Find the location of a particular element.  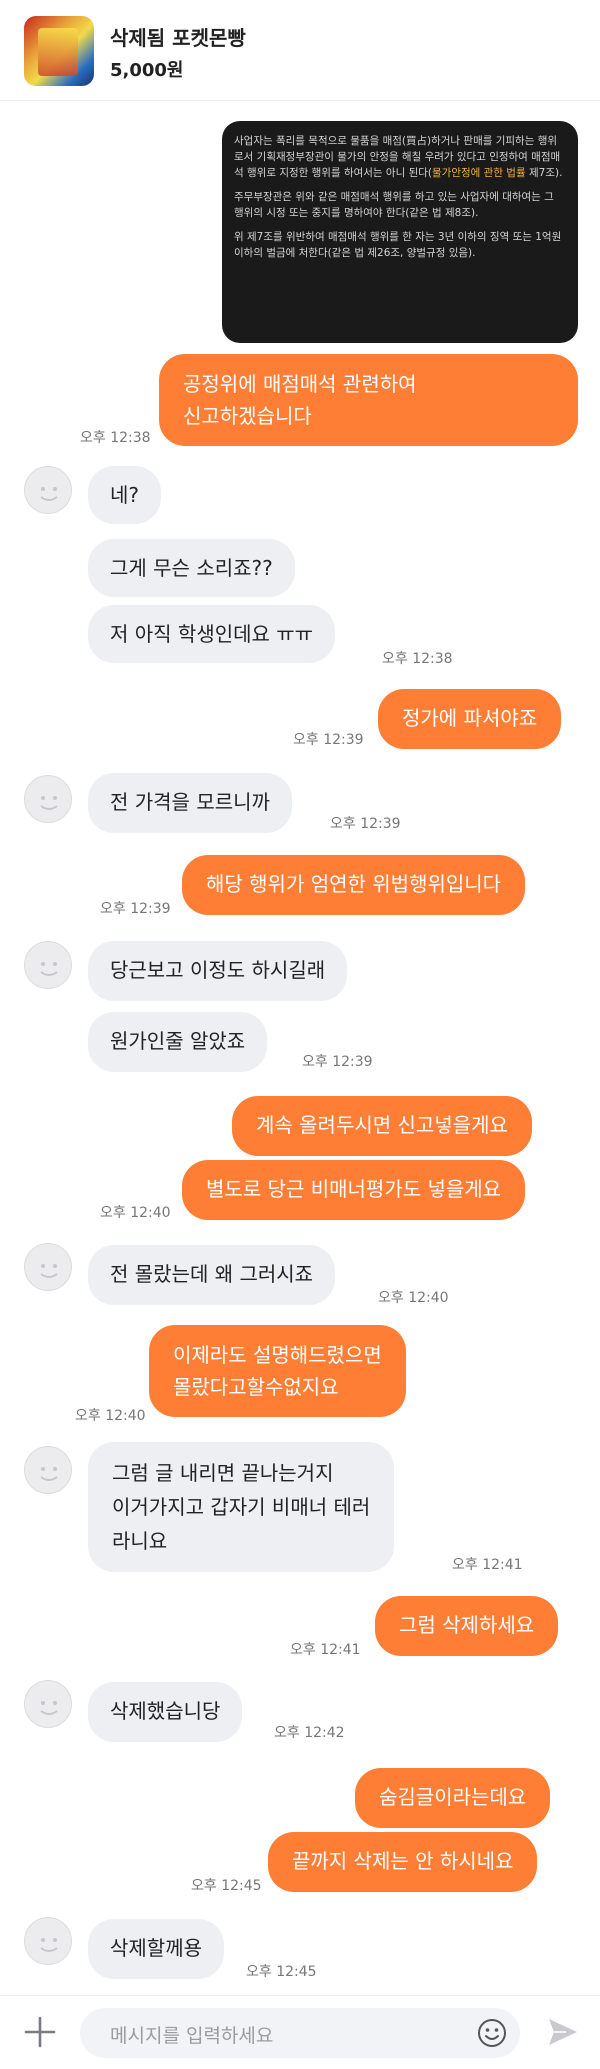

law-name-highlight: 물가안정에 관한 법률 is located at coordinates (479, 173).